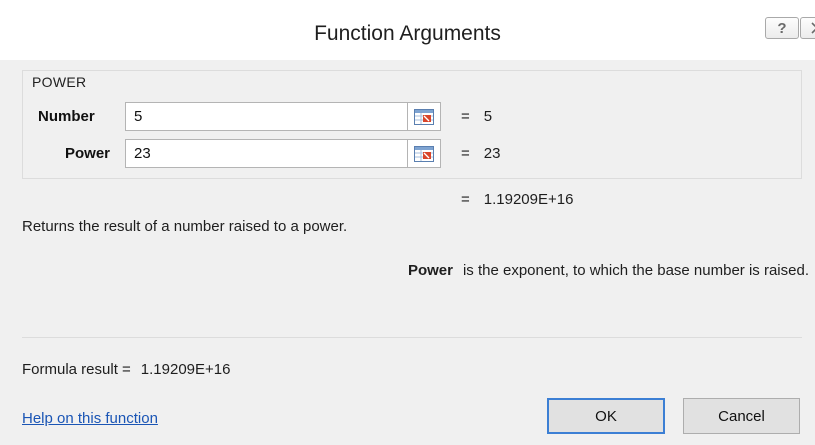 The width and height of the screenshot is (815, 445). I want to click on divider, so click(412, 337).